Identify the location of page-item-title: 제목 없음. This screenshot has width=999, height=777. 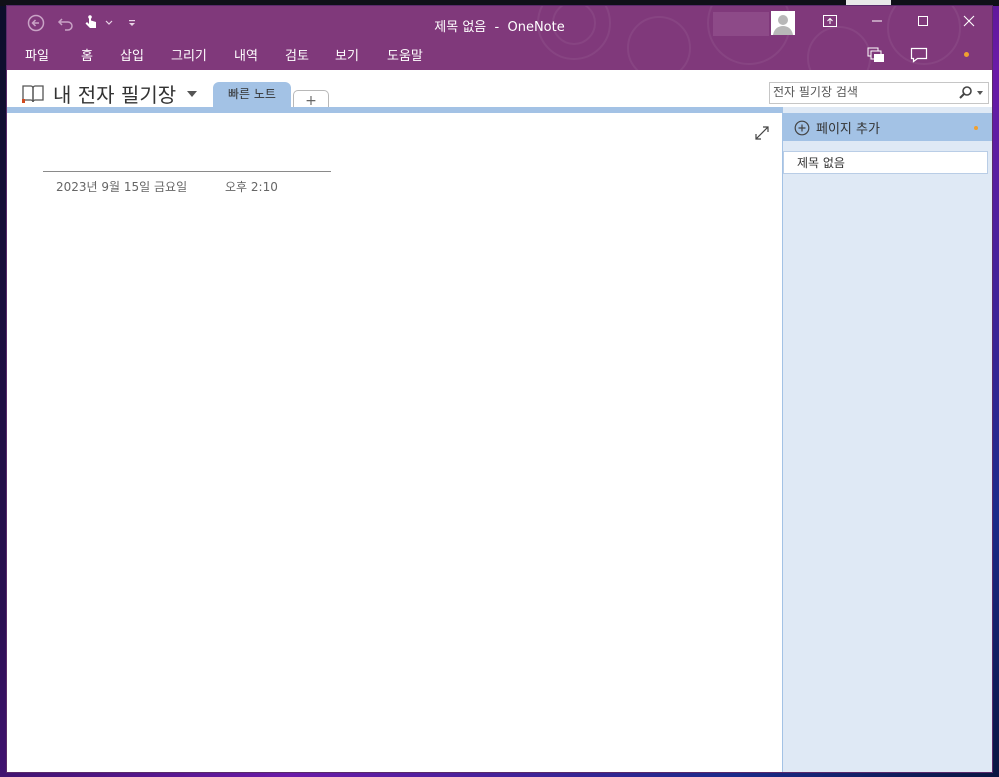
(821, 163).